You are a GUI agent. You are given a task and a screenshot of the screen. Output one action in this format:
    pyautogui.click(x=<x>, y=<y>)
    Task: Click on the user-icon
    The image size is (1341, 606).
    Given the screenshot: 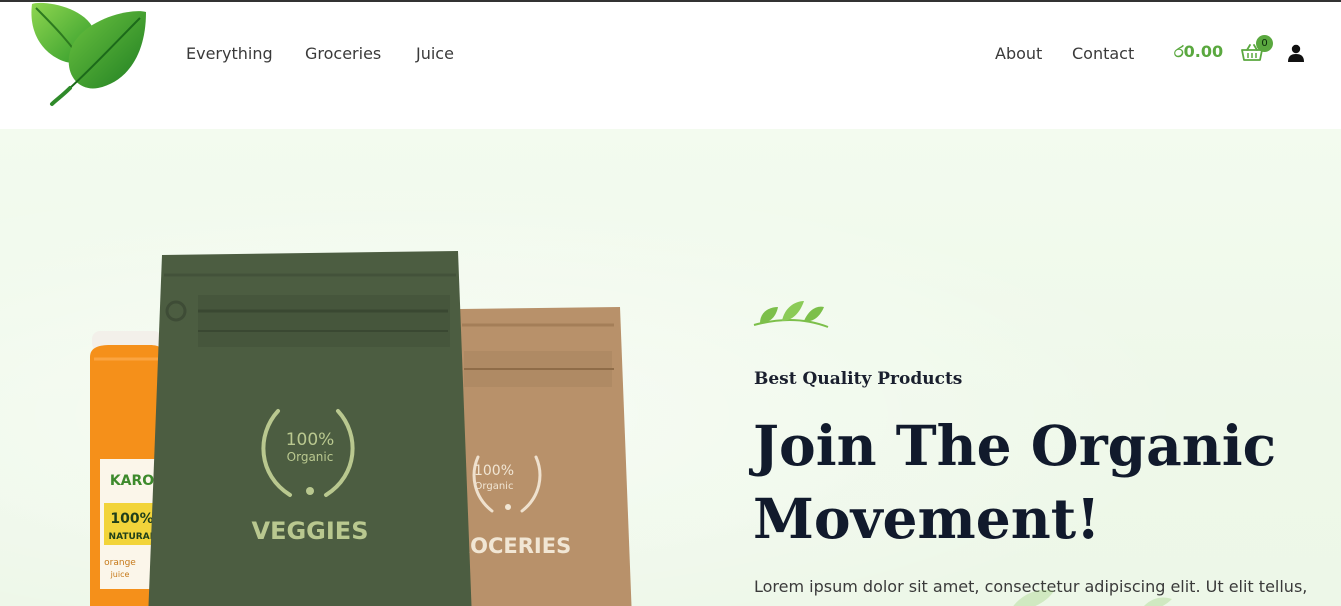 What is the action you would take?
    pyautogui.click(x=1296, y=53)
    